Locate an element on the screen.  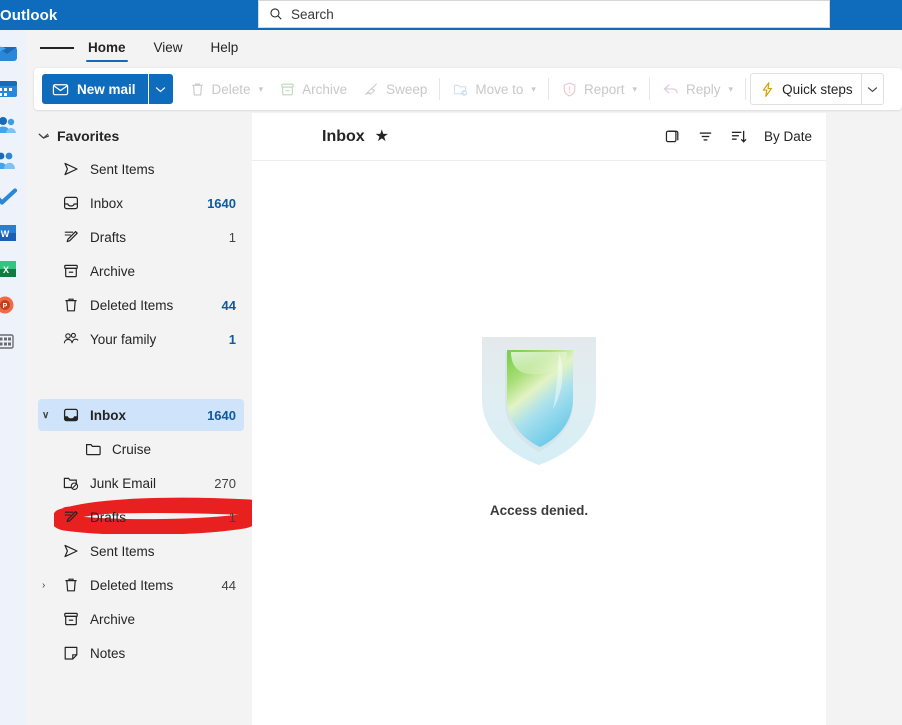
reply-button: Reply ▾ is located at coordinates (697, 89).